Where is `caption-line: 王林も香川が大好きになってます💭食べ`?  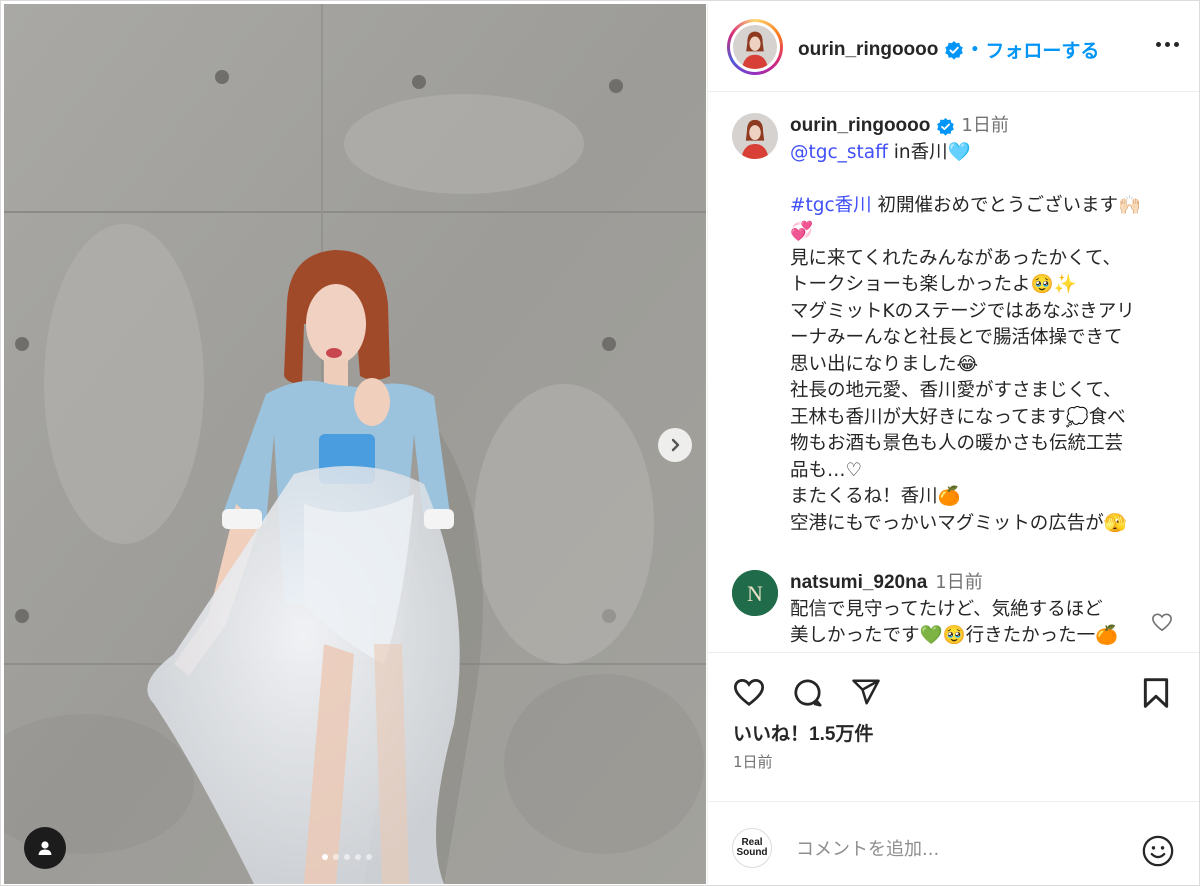 caption-line: 王林も香川が大好きになってます💭食べ is located at coordinates (958, 417).